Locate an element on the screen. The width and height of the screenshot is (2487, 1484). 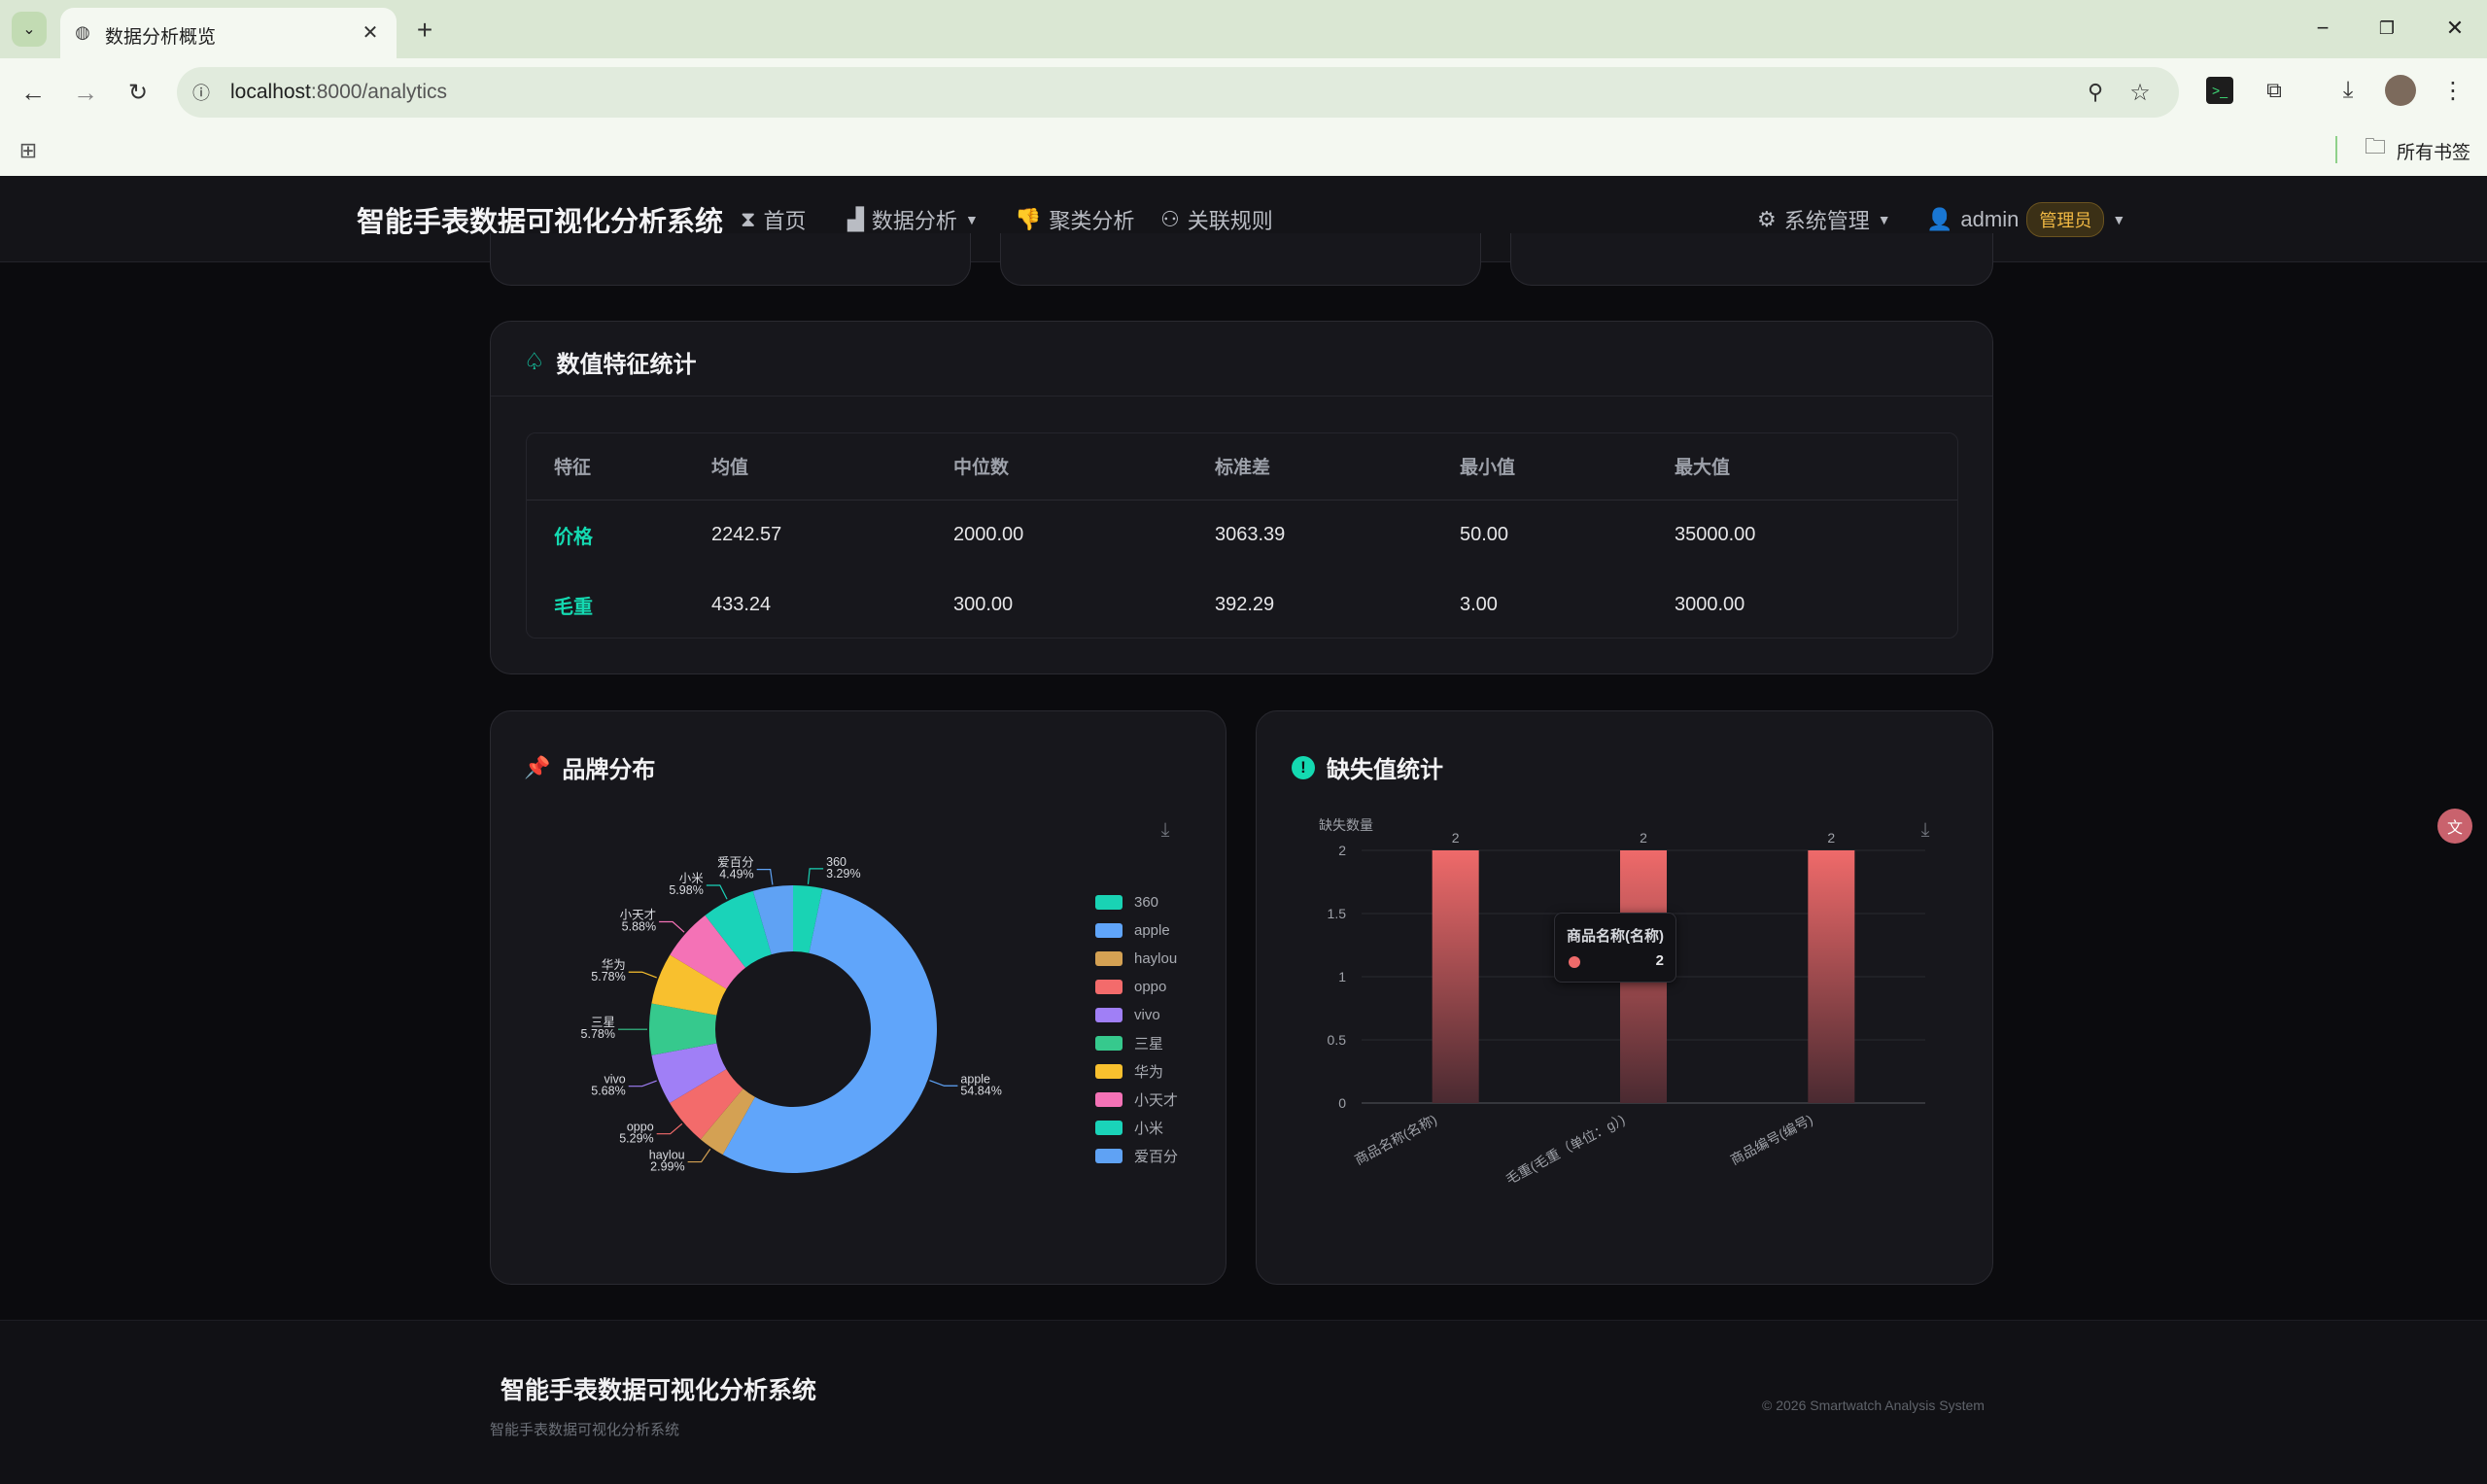
table-cell: 3063.39 is located at coordinates (1250, 534).